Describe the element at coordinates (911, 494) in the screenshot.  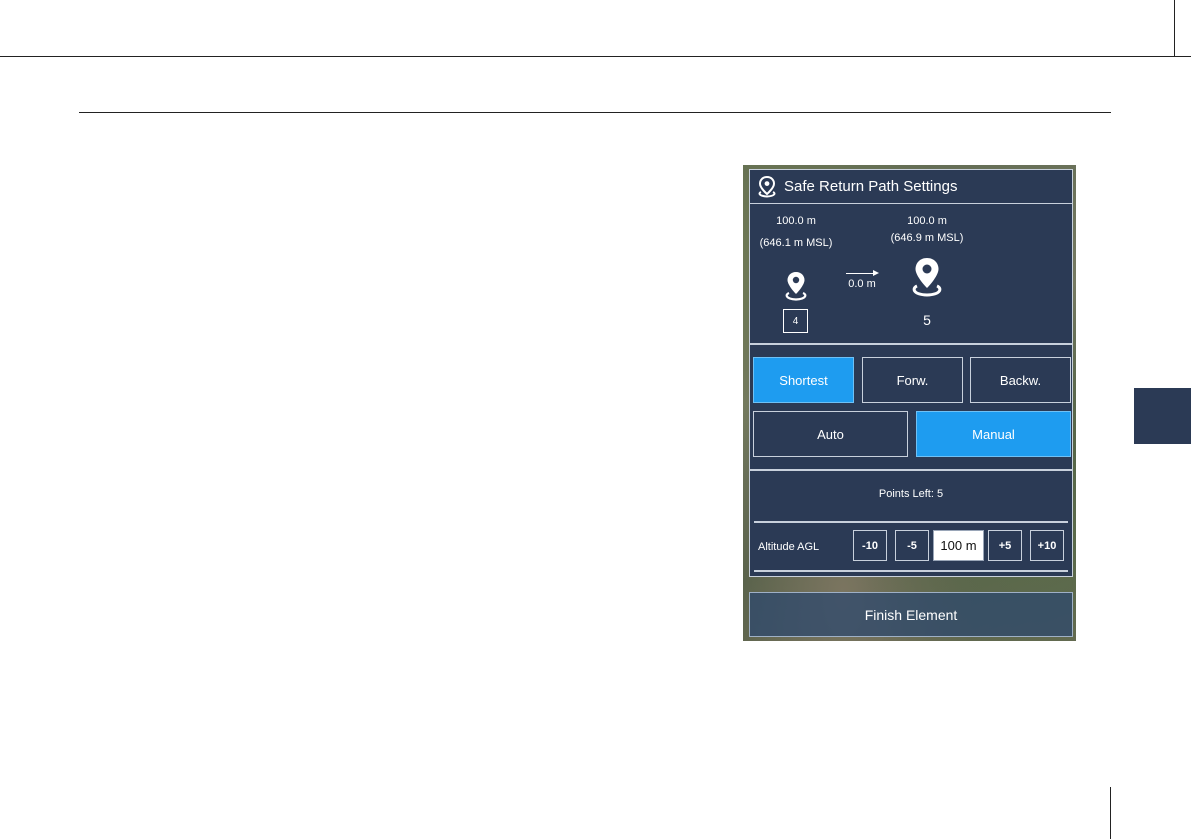
I see `points-left: Points Left: 5` at that location.